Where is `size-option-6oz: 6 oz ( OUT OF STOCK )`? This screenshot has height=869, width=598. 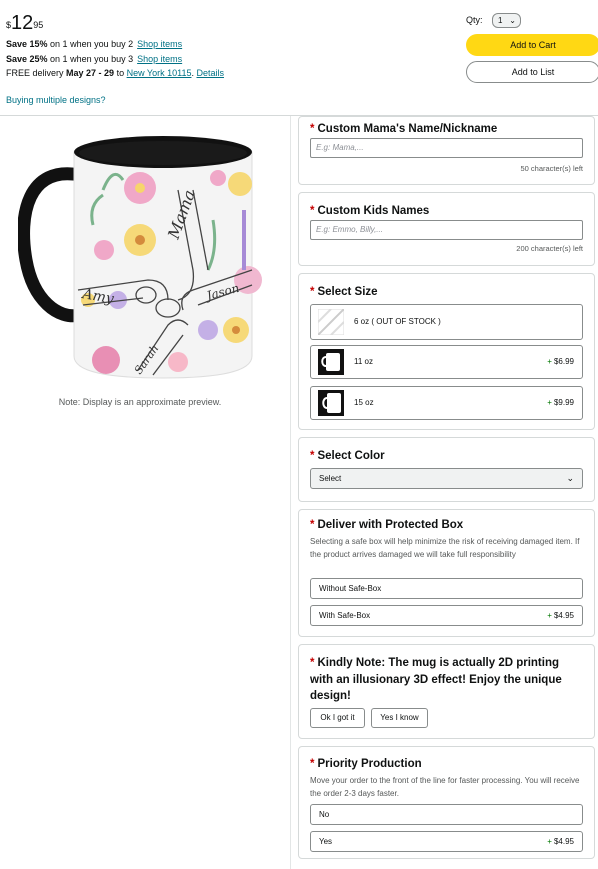 size-option-6oz: 6 oz ( OUT OF STOCK ) is located at coordinates (446, 322).